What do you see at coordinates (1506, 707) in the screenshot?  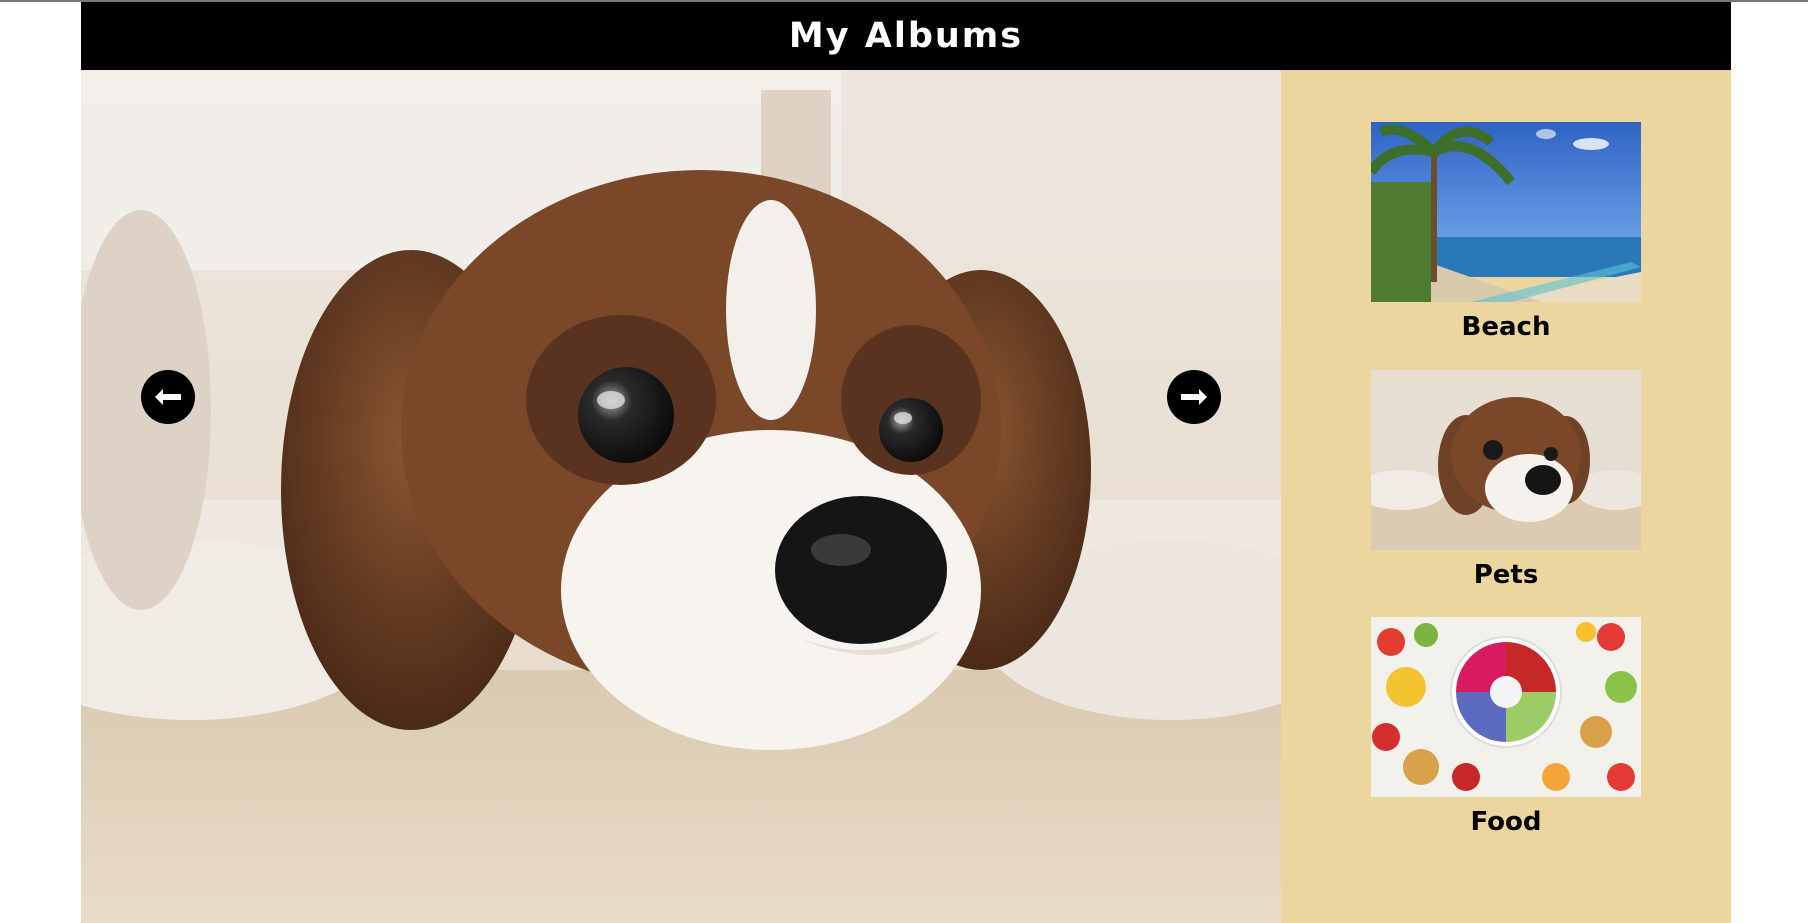 I see `food-thumbnail` at bounding box center [1506, 707].